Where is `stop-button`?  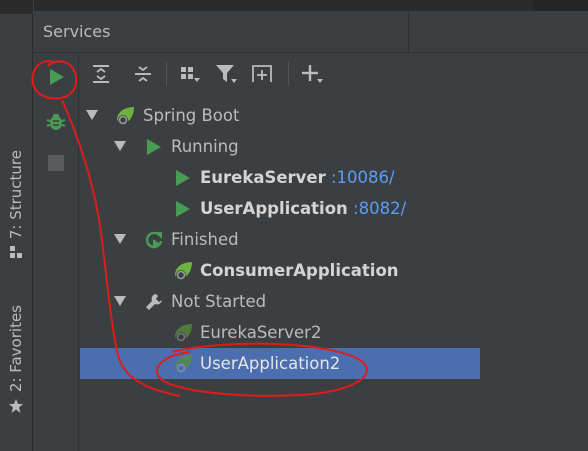
stop-button is located at coordinates (56, 163).